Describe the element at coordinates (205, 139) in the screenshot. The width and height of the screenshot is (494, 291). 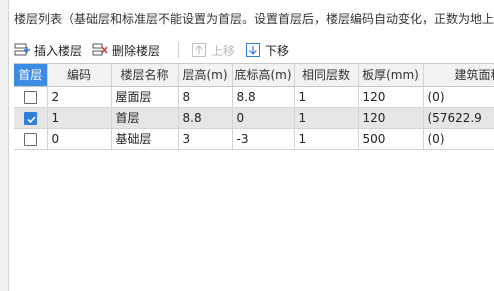
I see `height-cell: 3` at that location.